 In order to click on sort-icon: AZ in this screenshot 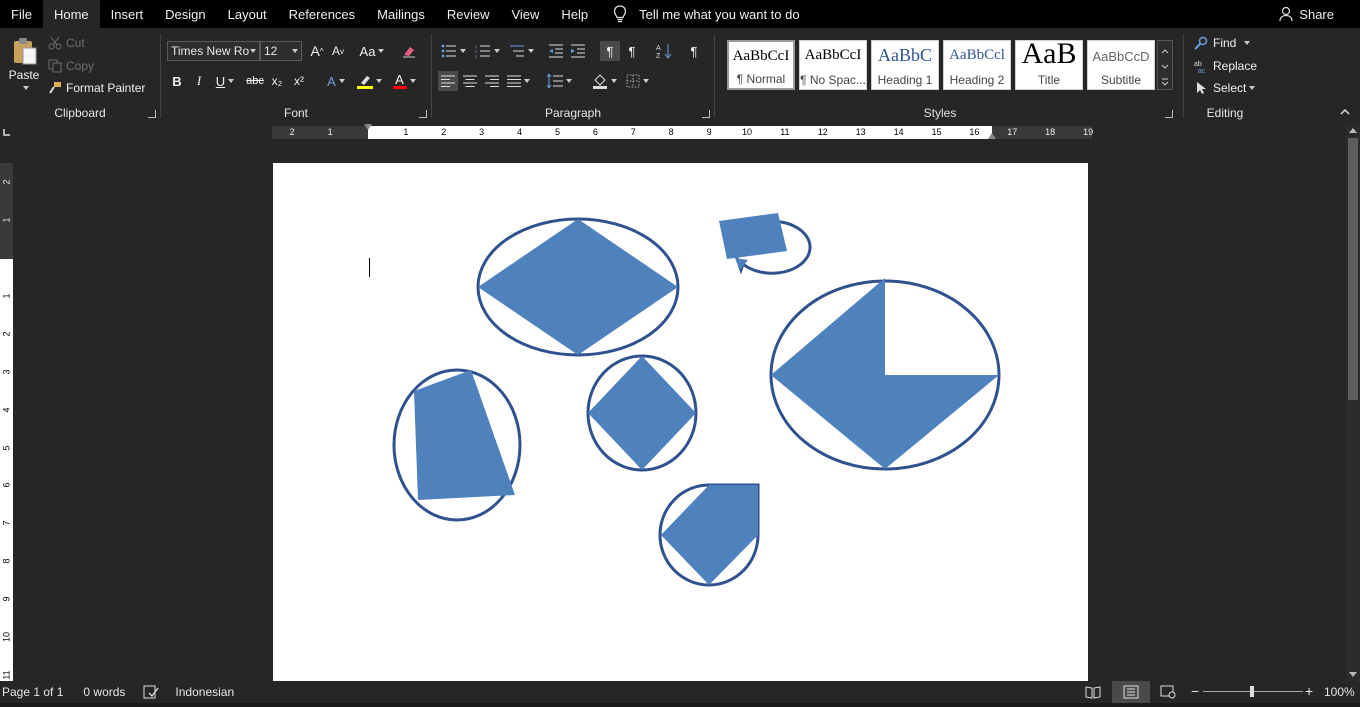, I will do `click(664, 51)`.